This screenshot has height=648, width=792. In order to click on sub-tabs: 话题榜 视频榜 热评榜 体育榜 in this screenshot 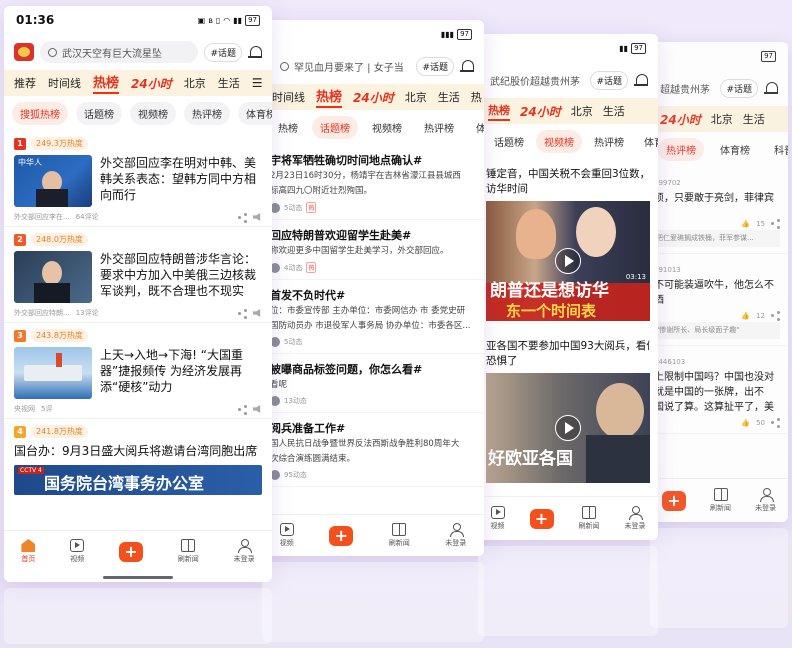, I will do `click(568, 141)`.